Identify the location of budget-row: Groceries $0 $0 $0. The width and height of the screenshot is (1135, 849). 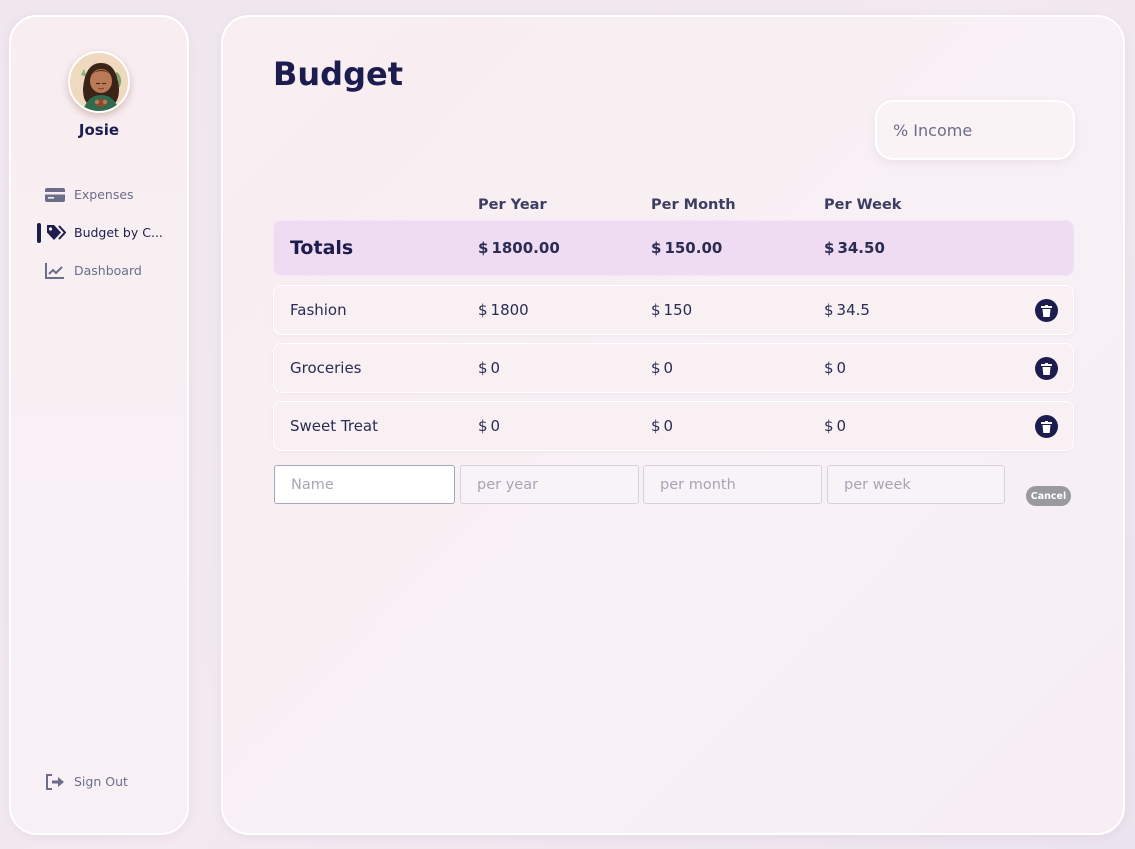
(673, 368).